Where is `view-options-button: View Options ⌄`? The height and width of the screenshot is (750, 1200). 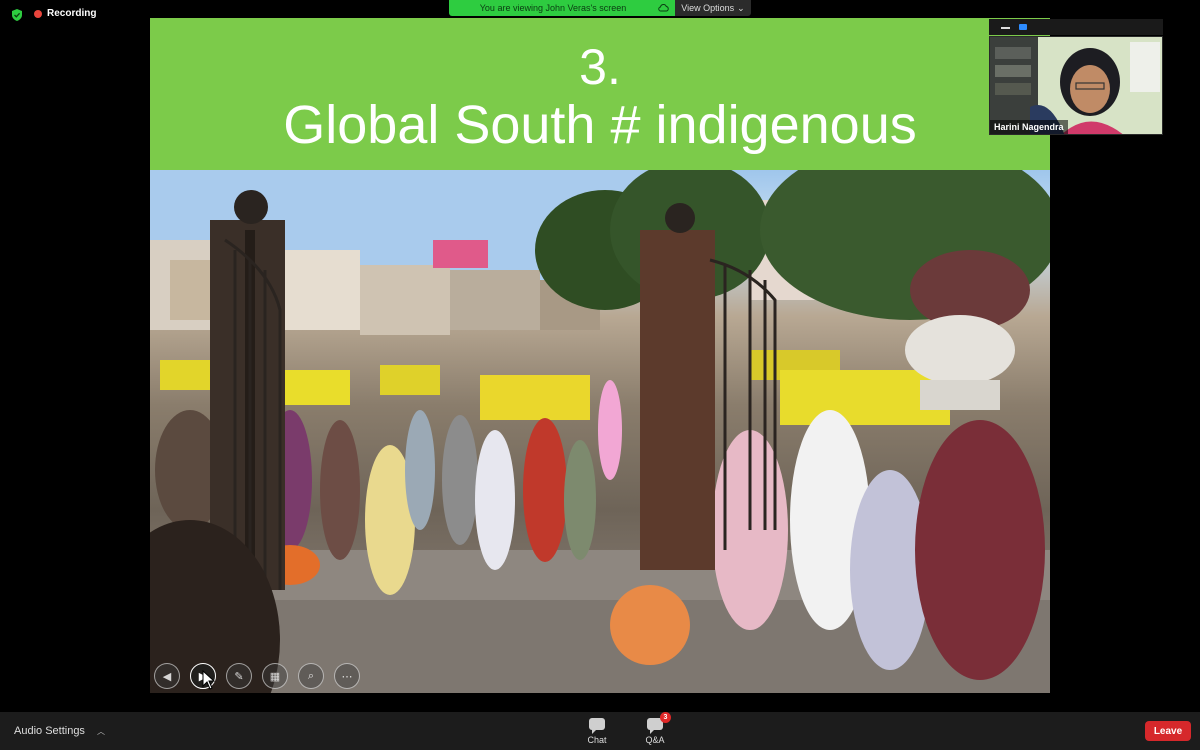 view-options-button: View Options ⌄ is located at coordinates (713, 8).